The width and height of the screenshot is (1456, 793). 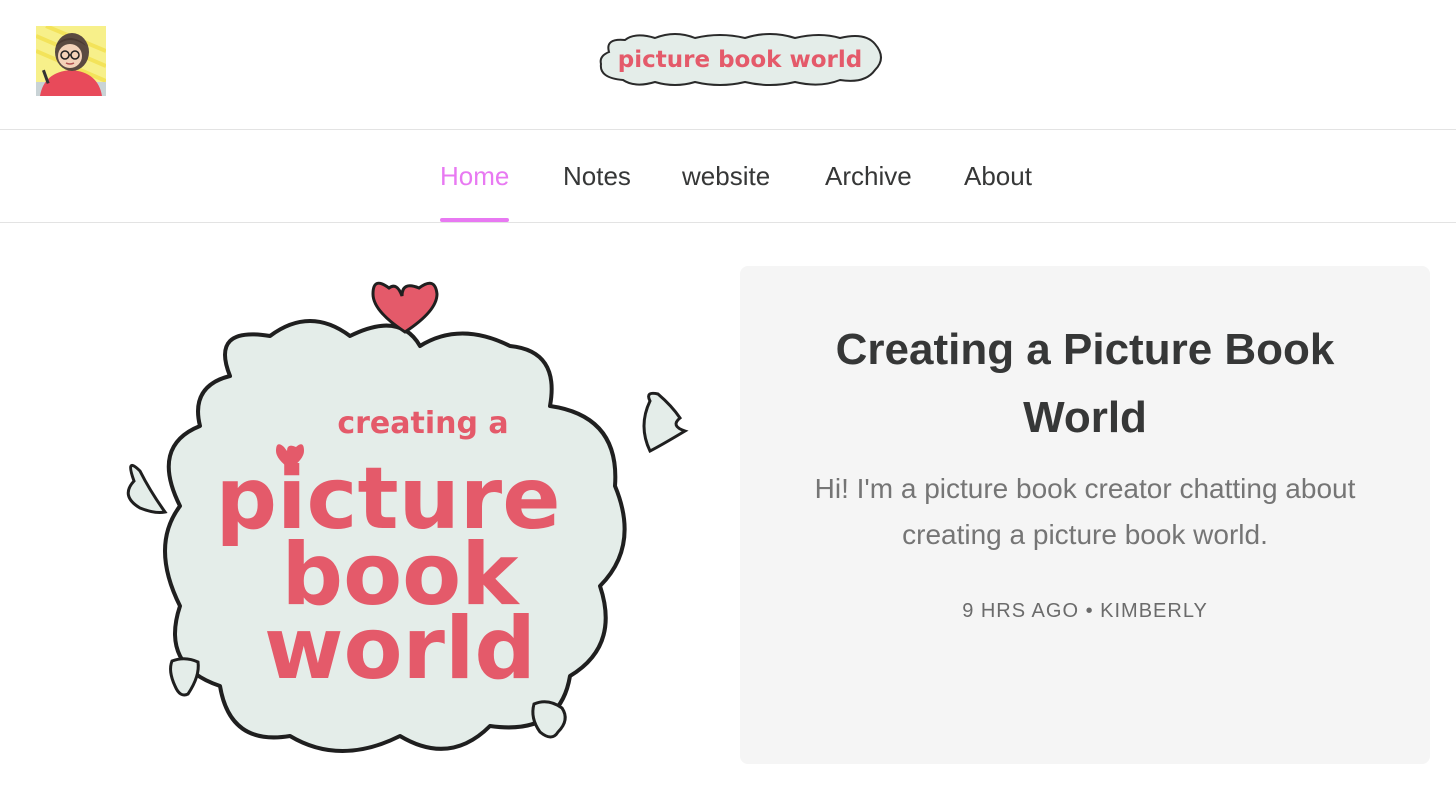 I want to click on nav-archive-label: Archive, so click(x=868, y=176).